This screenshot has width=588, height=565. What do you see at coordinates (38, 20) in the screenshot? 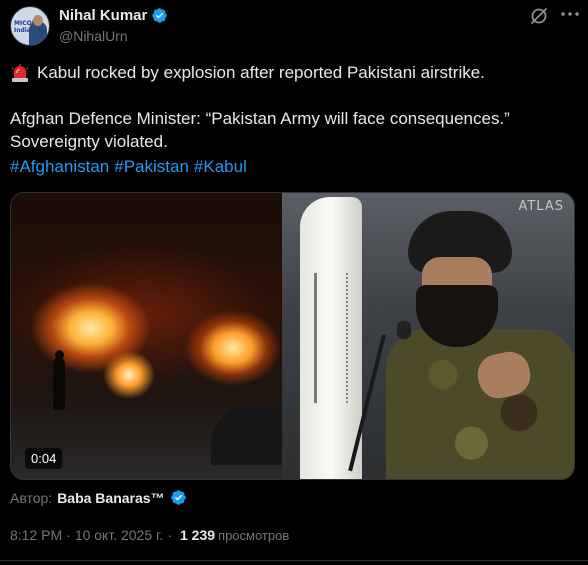
I see `avatar-head` at bounding box center [38, 20].